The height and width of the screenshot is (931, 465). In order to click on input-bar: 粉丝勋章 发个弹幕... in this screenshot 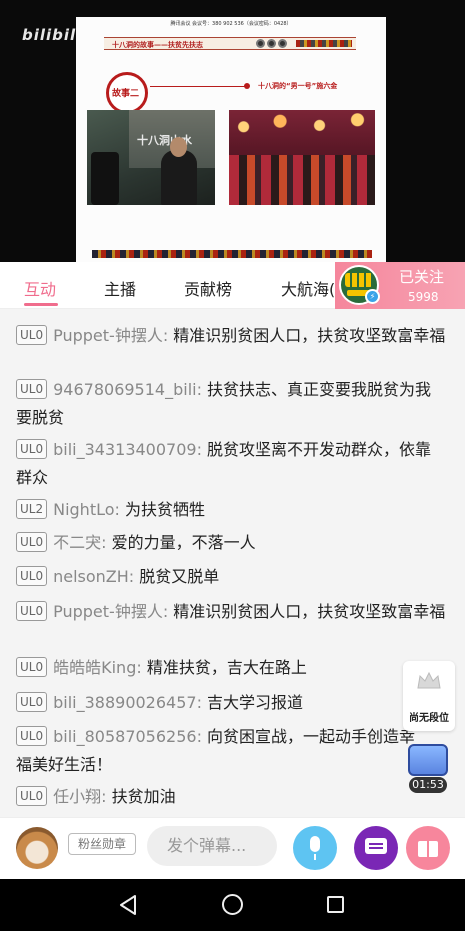, I will do `click(232, 848)`.